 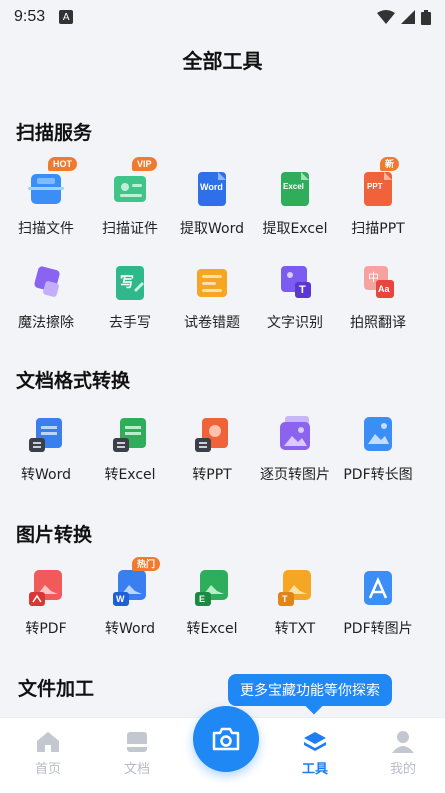 I want to click on tool-scan-ppt: PPT 新 扫描PPT, so click(x=378, y=197).